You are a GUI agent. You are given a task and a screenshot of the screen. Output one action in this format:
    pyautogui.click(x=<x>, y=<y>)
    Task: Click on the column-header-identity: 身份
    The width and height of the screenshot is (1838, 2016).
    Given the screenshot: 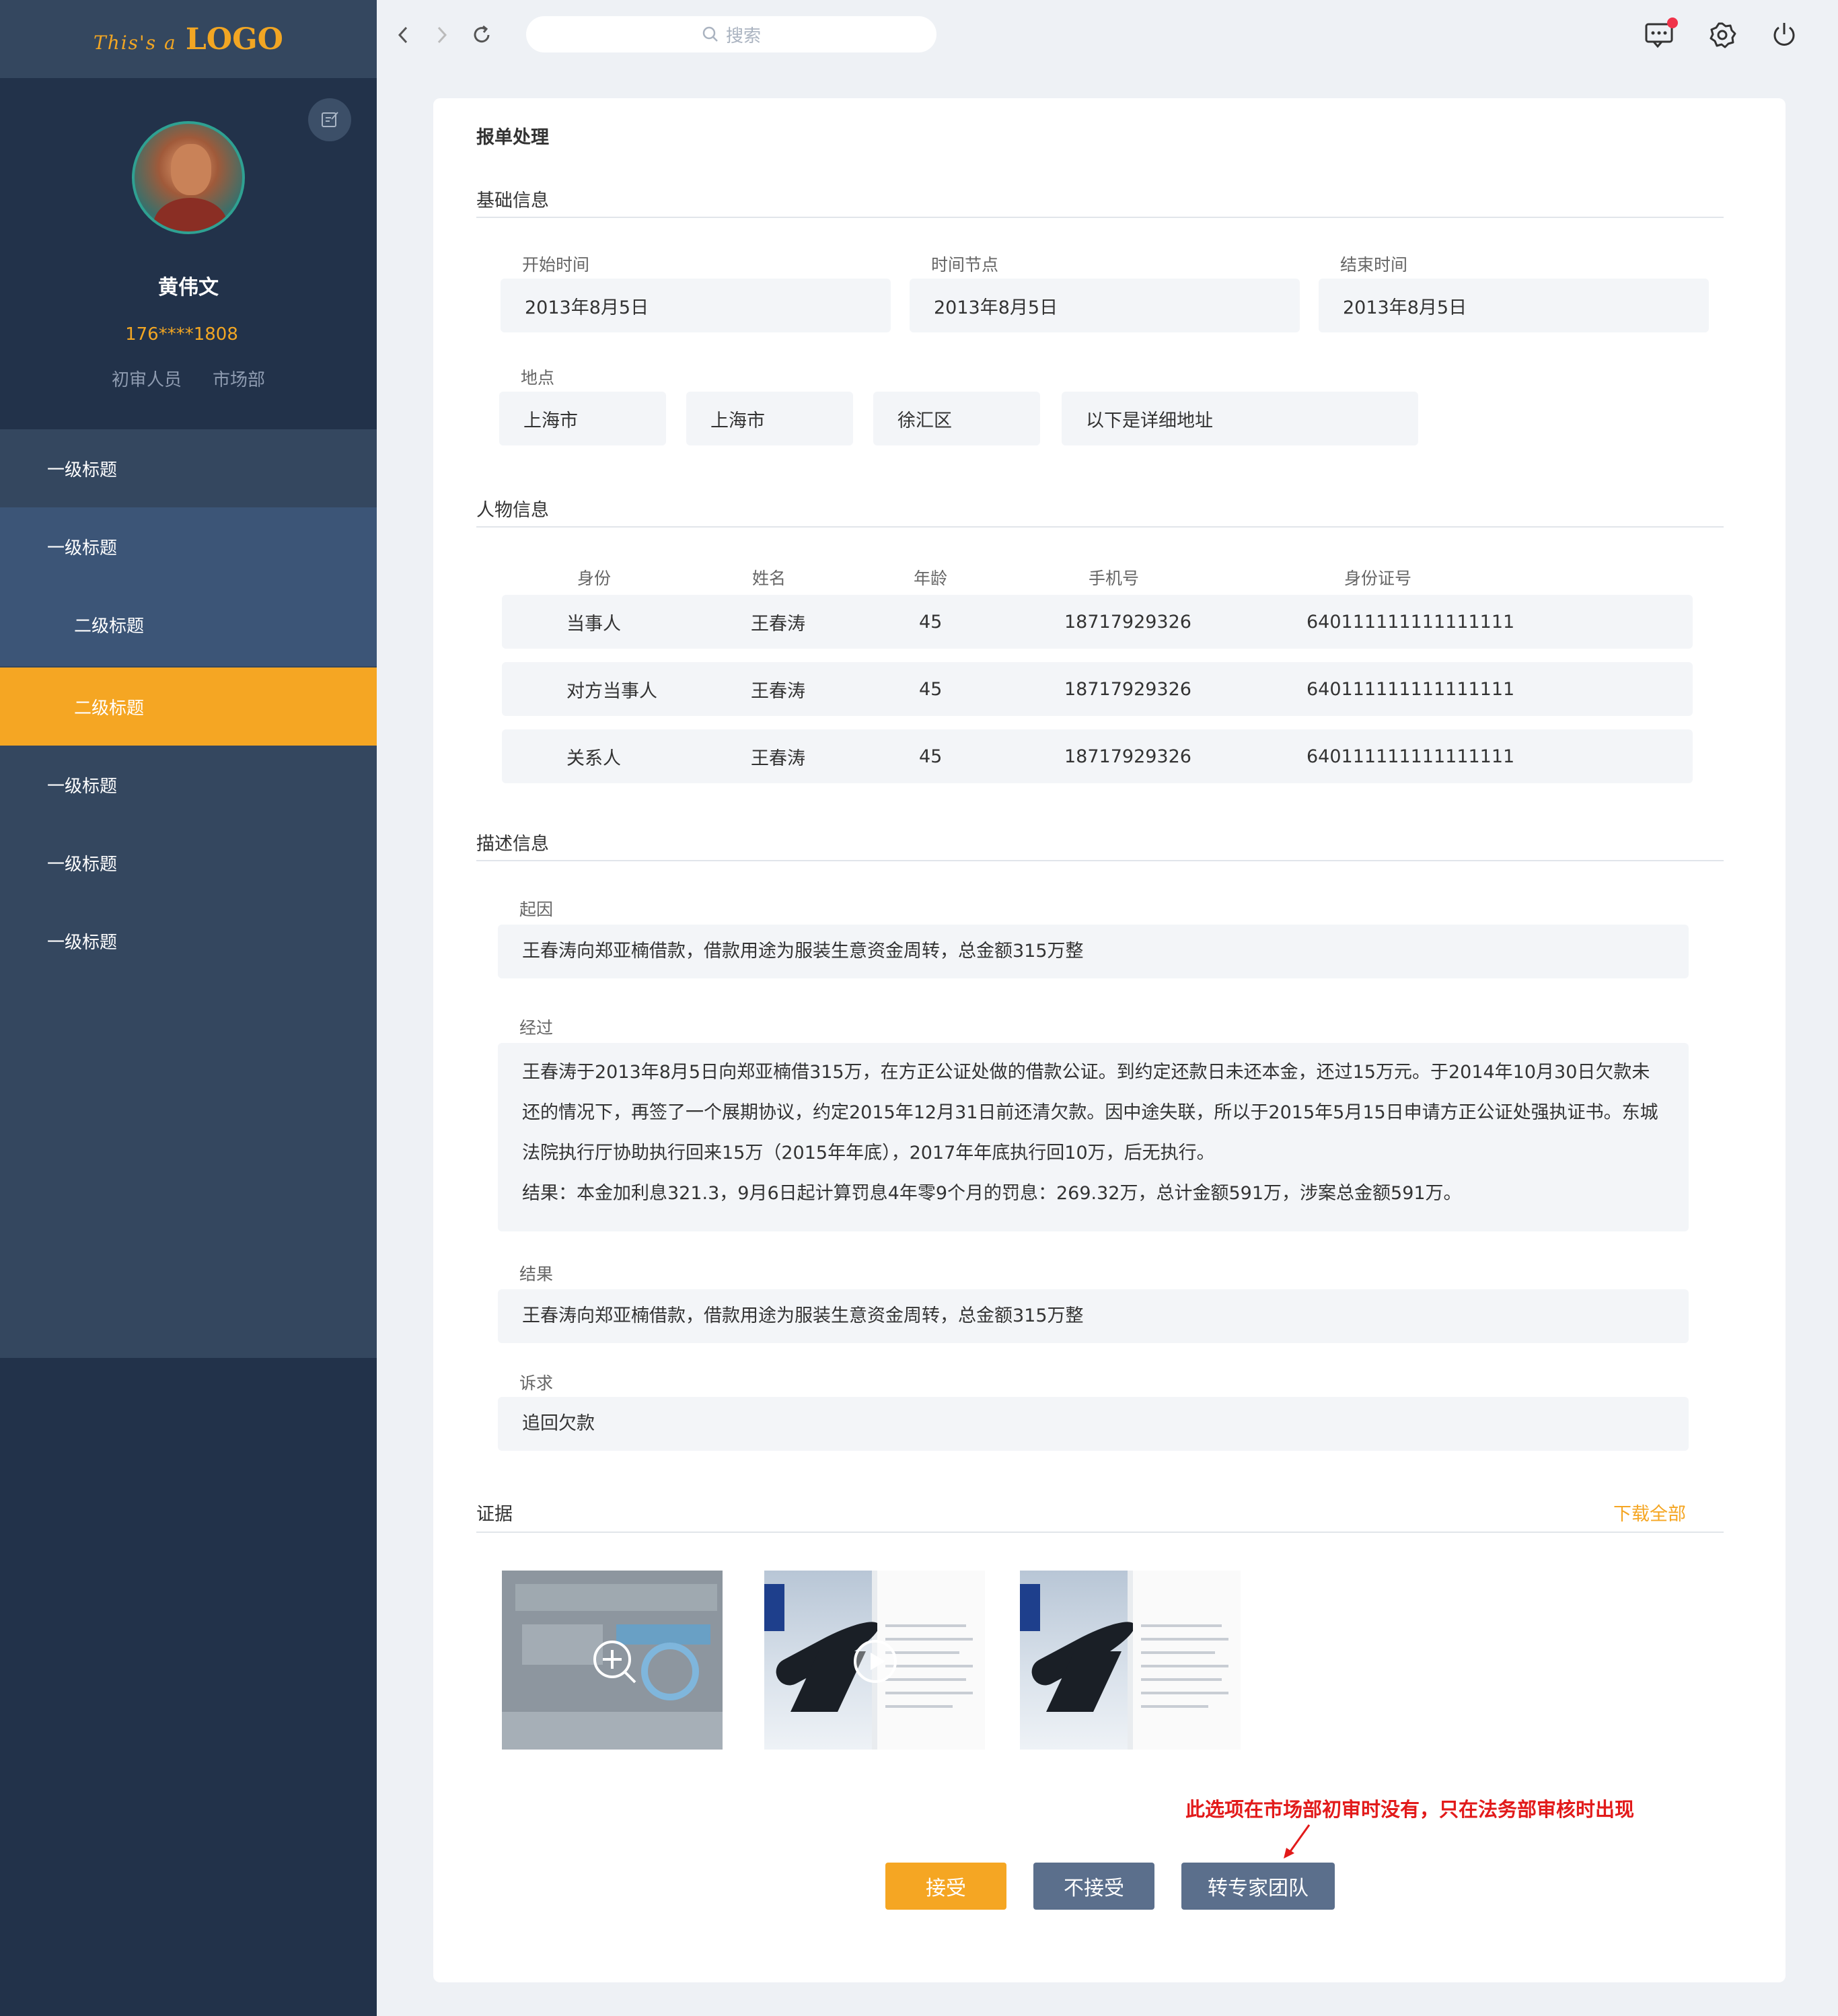 What is the action you would take?
    pyautogui.click(x=594, y=578)
    